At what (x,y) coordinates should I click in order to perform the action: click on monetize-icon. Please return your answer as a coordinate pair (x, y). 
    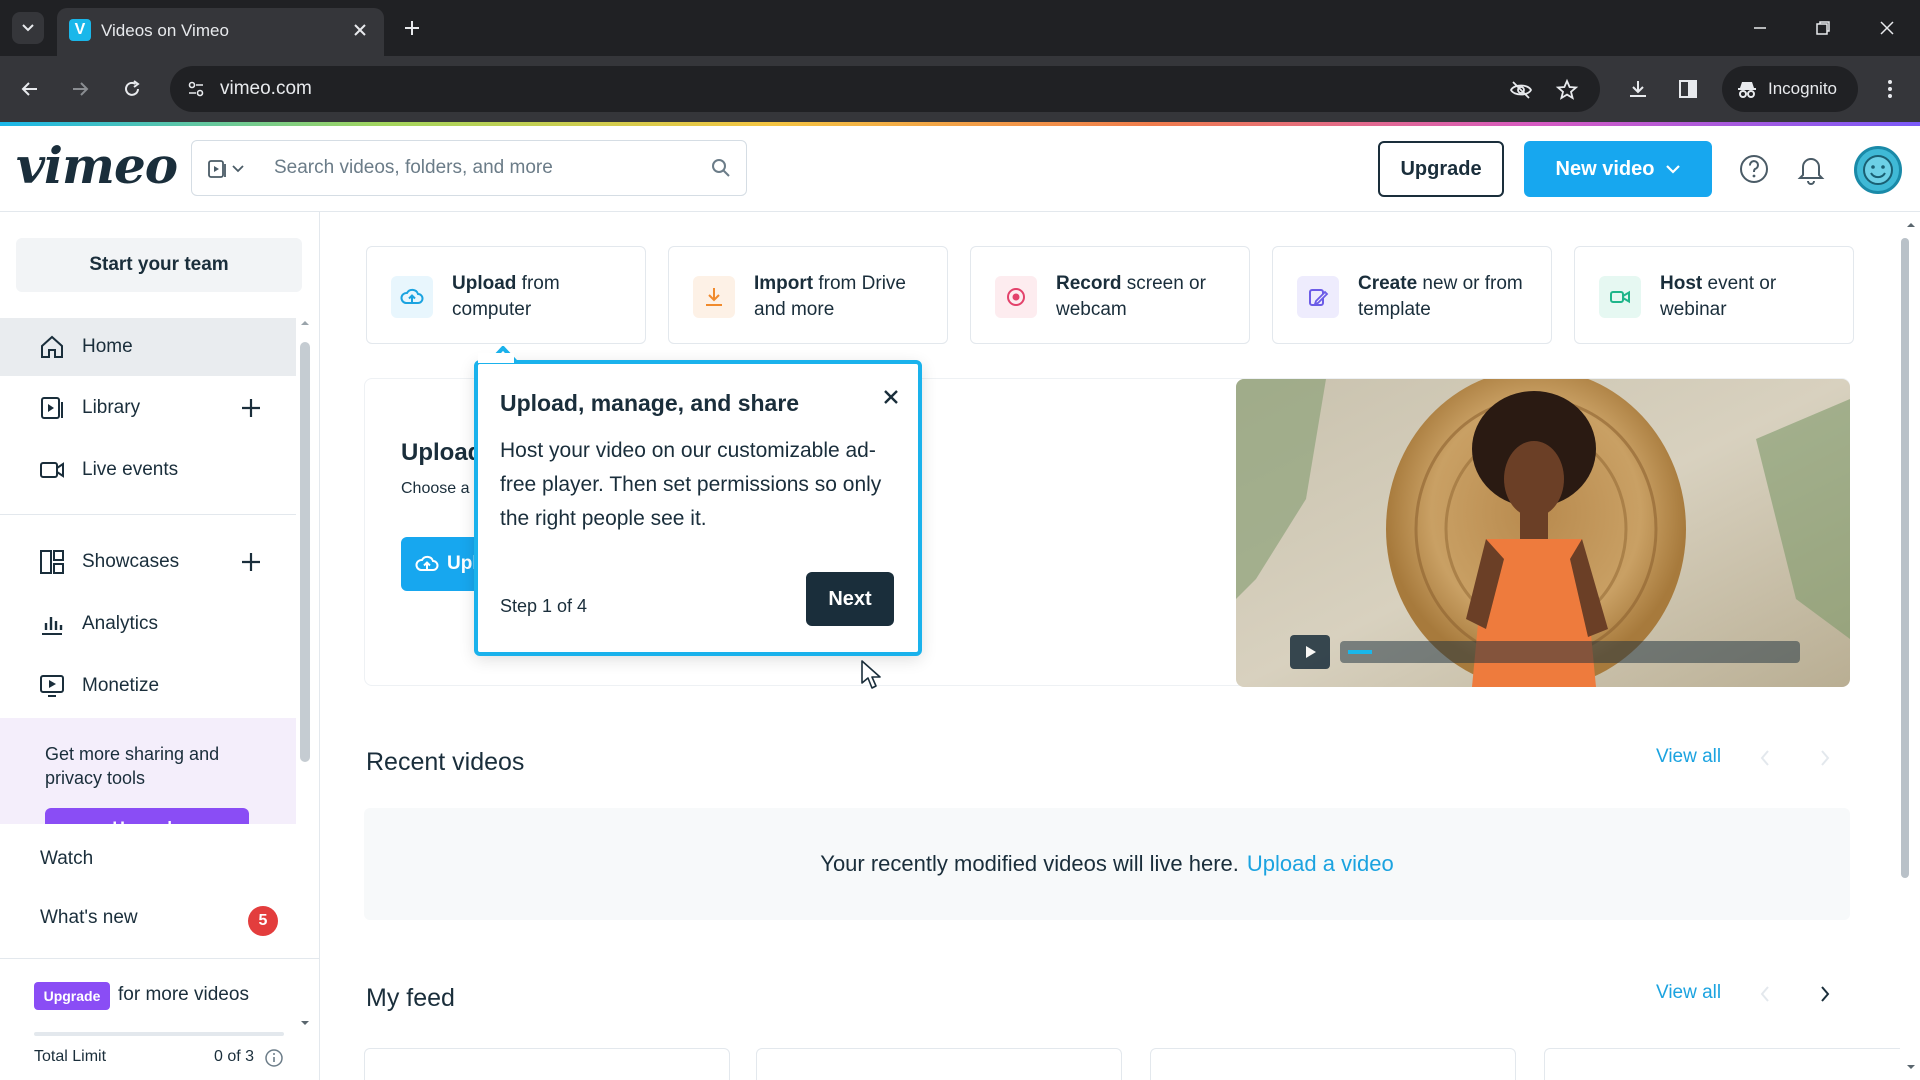
    Looking at the image, I should click on (52, 686).